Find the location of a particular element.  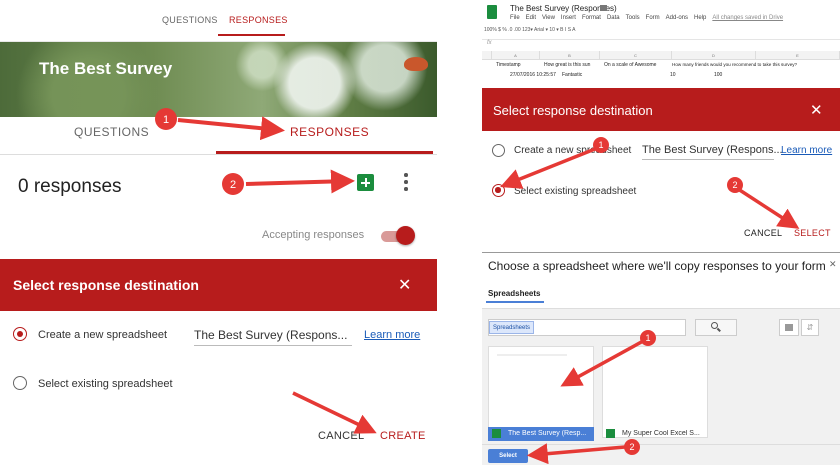

sort-icon: ⇵ is located at coordinates (810, 327).